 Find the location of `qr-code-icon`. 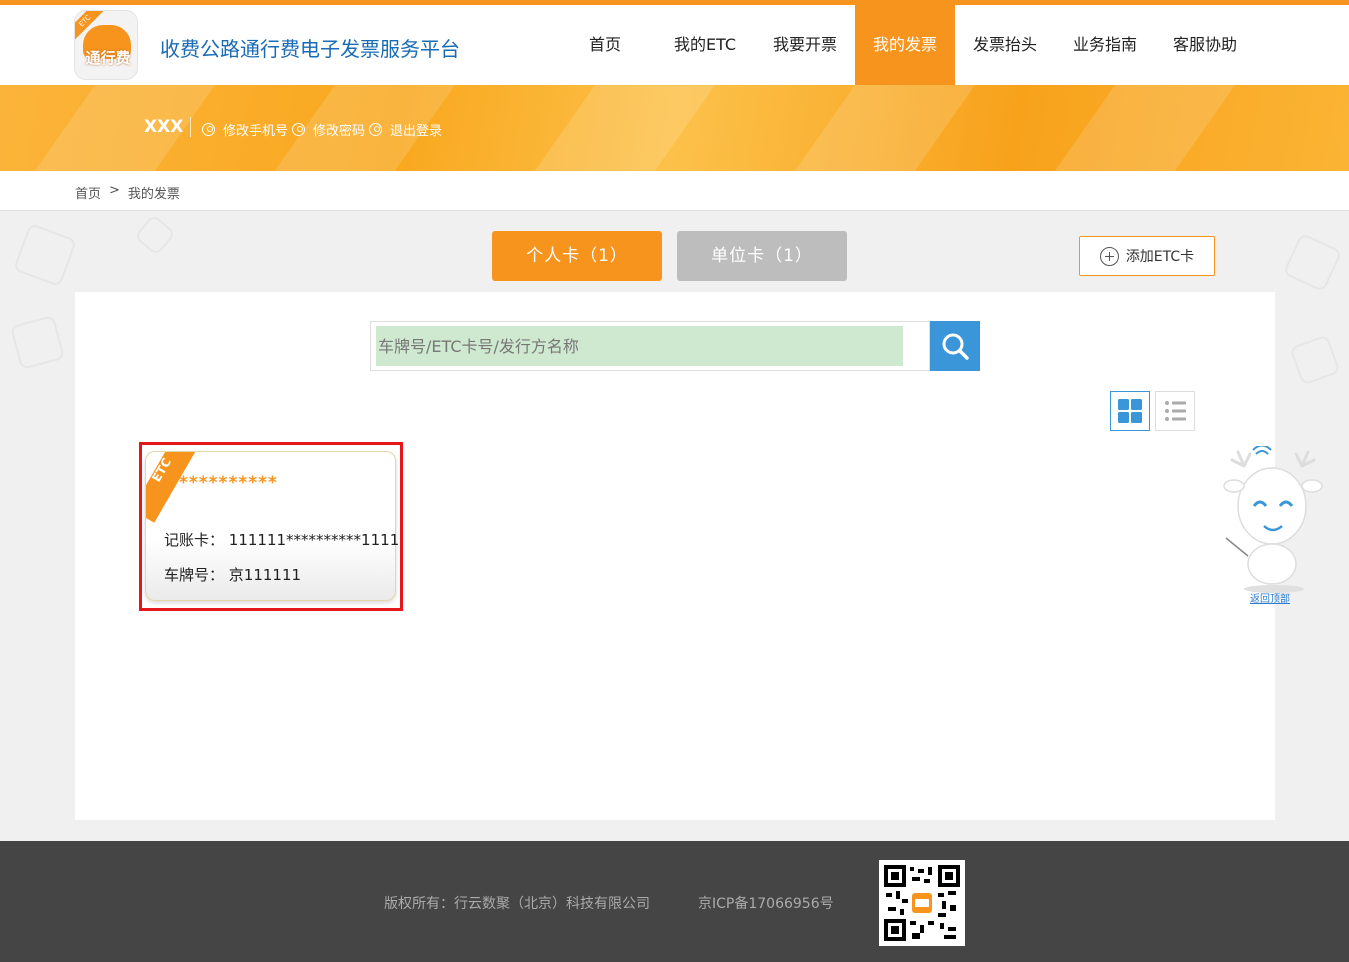

qr-code-icon is located at coordinates (922, 903).